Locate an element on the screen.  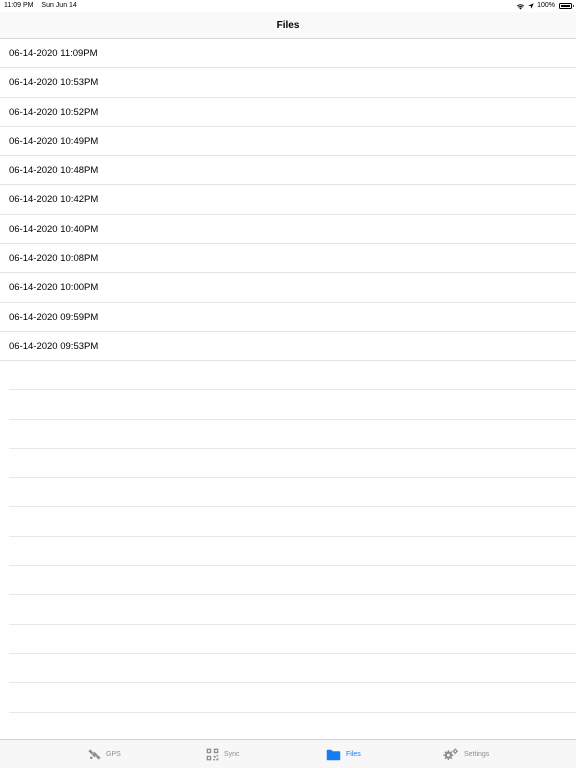
status-time: 11:09 PM is located at coordinates (19, 5).